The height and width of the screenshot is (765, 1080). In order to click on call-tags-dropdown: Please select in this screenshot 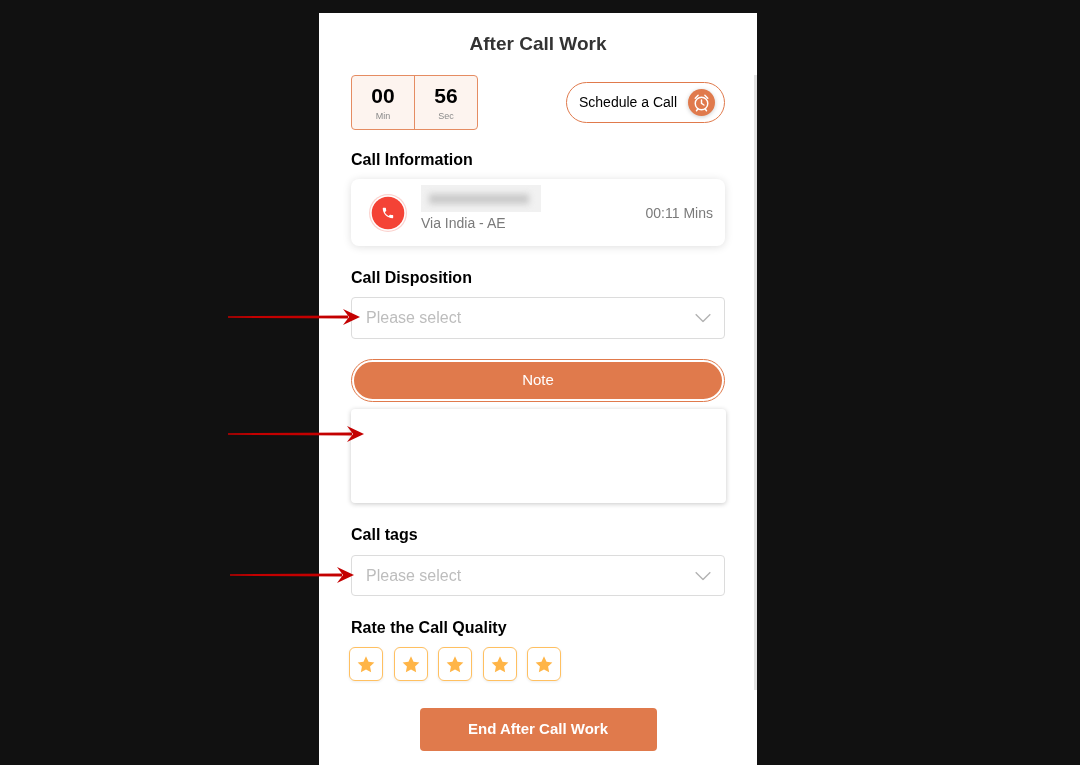, I will do `click(538, 575)`.